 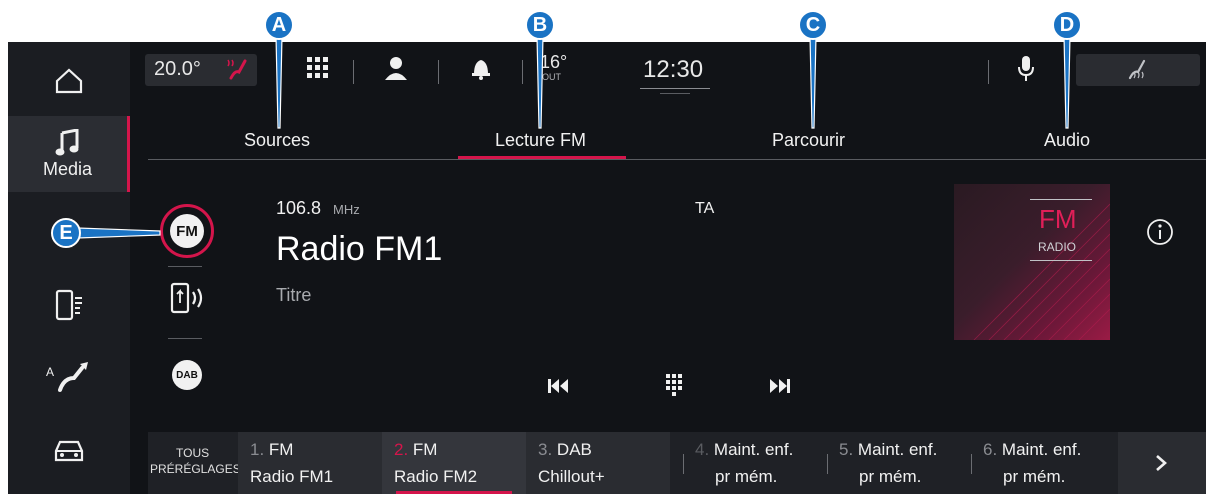 I want to click on callout-e: E, so click(x=66, y=233).